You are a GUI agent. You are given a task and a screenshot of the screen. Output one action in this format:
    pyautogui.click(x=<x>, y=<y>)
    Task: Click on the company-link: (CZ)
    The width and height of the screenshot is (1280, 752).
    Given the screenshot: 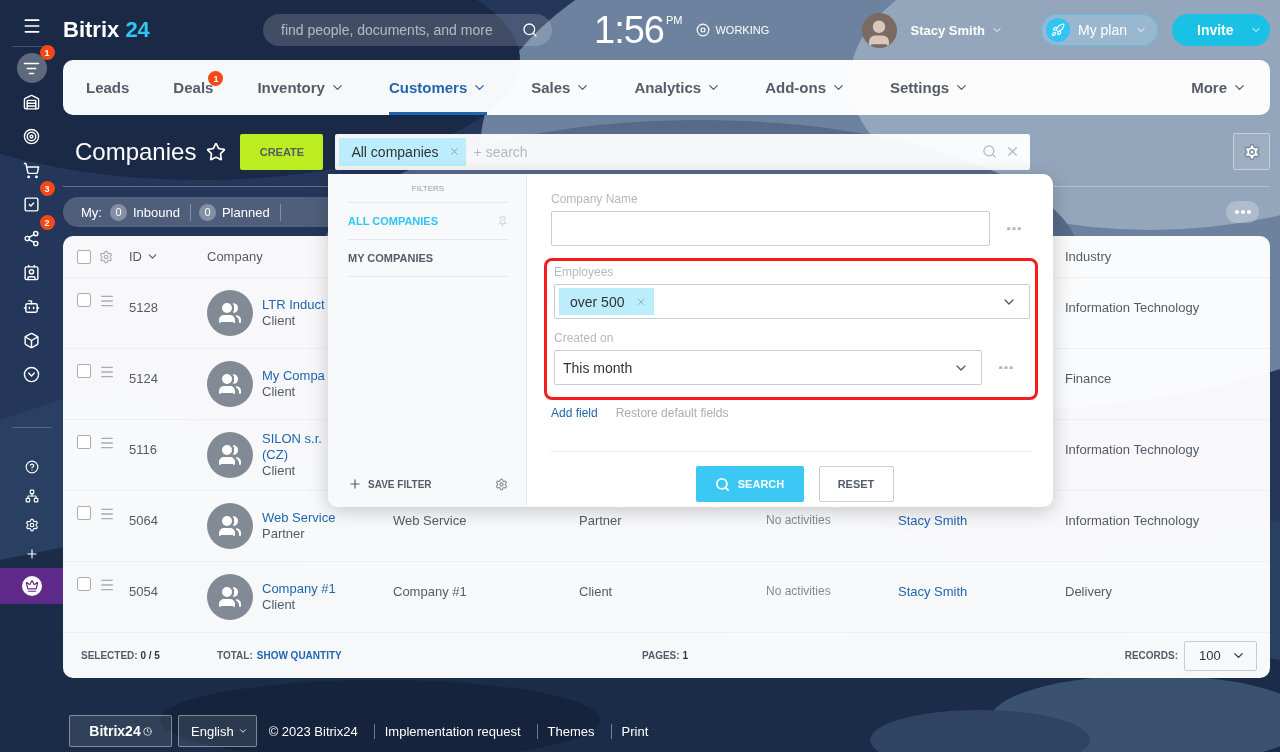 What is the action you would take?
    pyautogui.click(x=292, y=455)
    